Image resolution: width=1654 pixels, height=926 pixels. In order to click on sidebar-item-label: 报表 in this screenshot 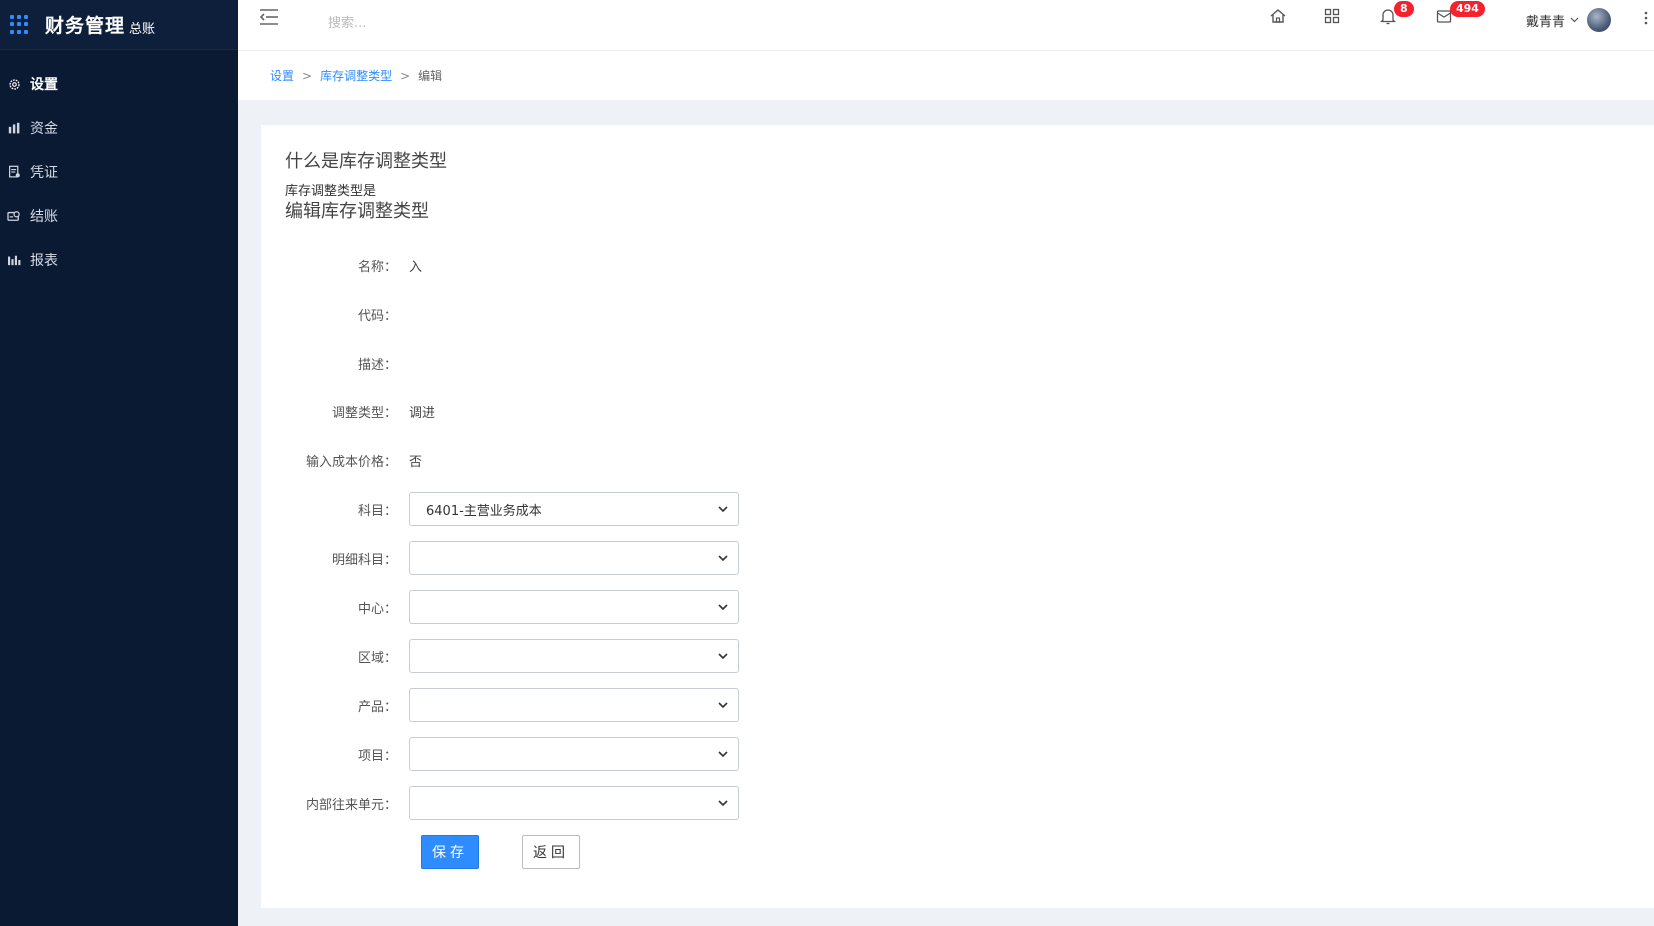, I will do `click(44, 261)`.